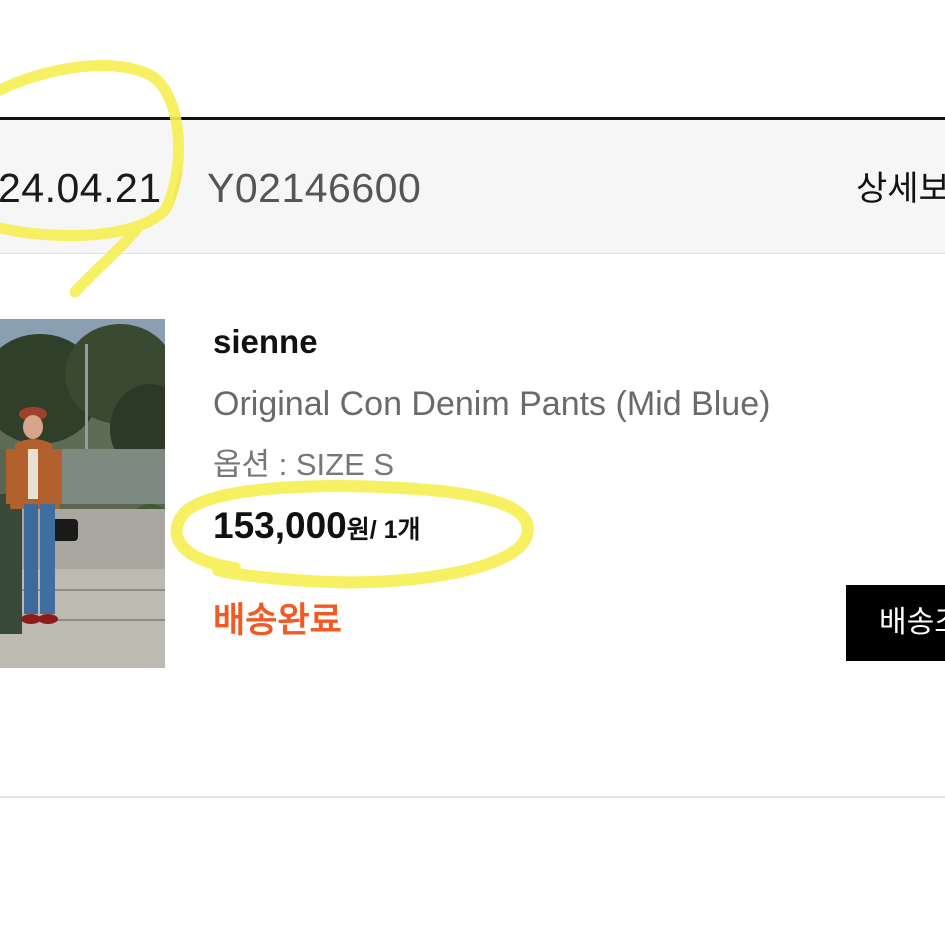  Describe the element at coordinates (81, 188) in the screenshot. I see `order-date: 24.04.21` at that location.